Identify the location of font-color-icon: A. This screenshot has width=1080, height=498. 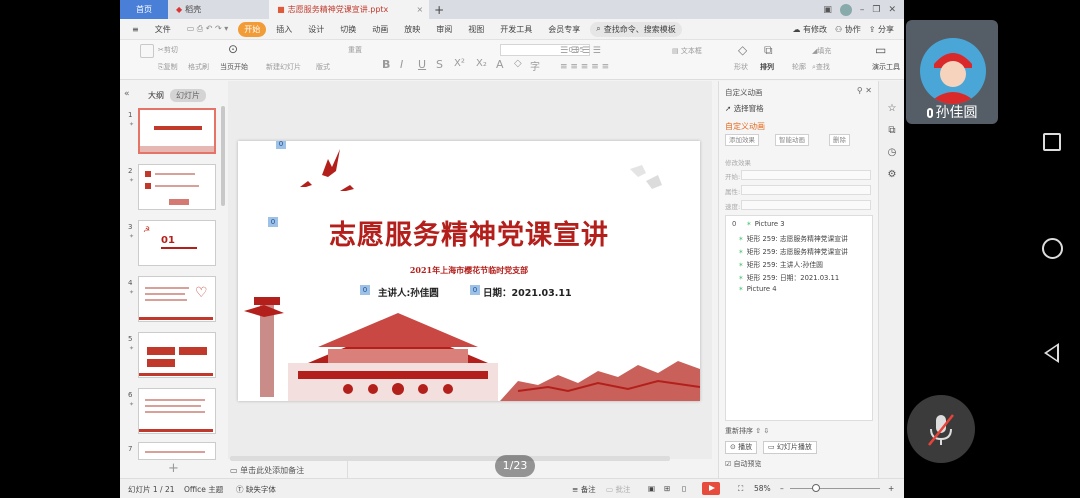
(500, 64).